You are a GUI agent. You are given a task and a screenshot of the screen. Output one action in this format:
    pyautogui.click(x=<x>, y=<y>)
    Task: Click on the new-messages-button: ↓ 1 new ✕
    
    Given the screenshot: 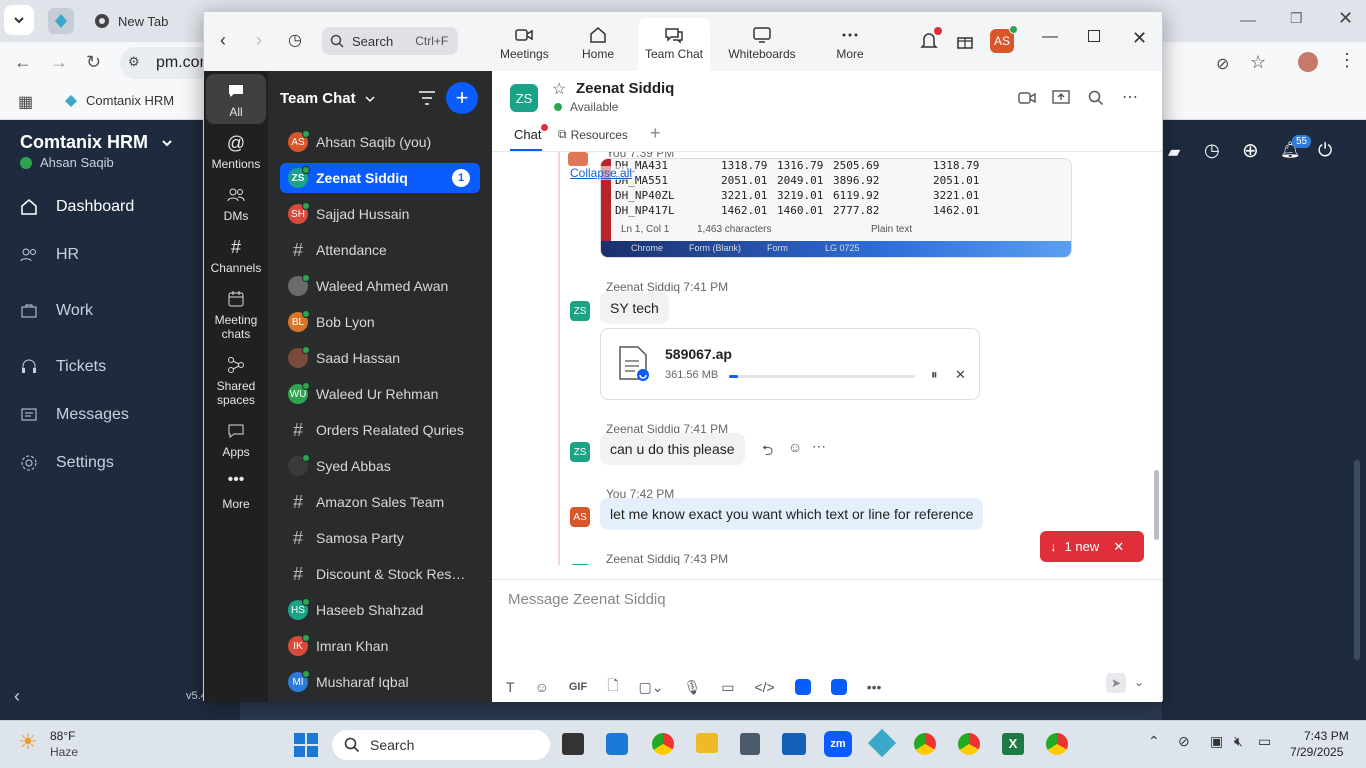 What is the action you would take?
    pyautogui.click(x=1092, y=546)
    